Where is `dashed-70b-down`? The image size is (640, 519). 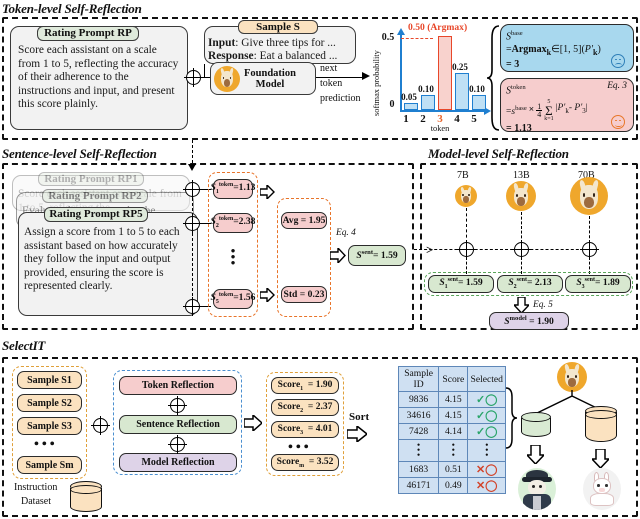 dashed-70b-down is located at coordinates (589, 229).